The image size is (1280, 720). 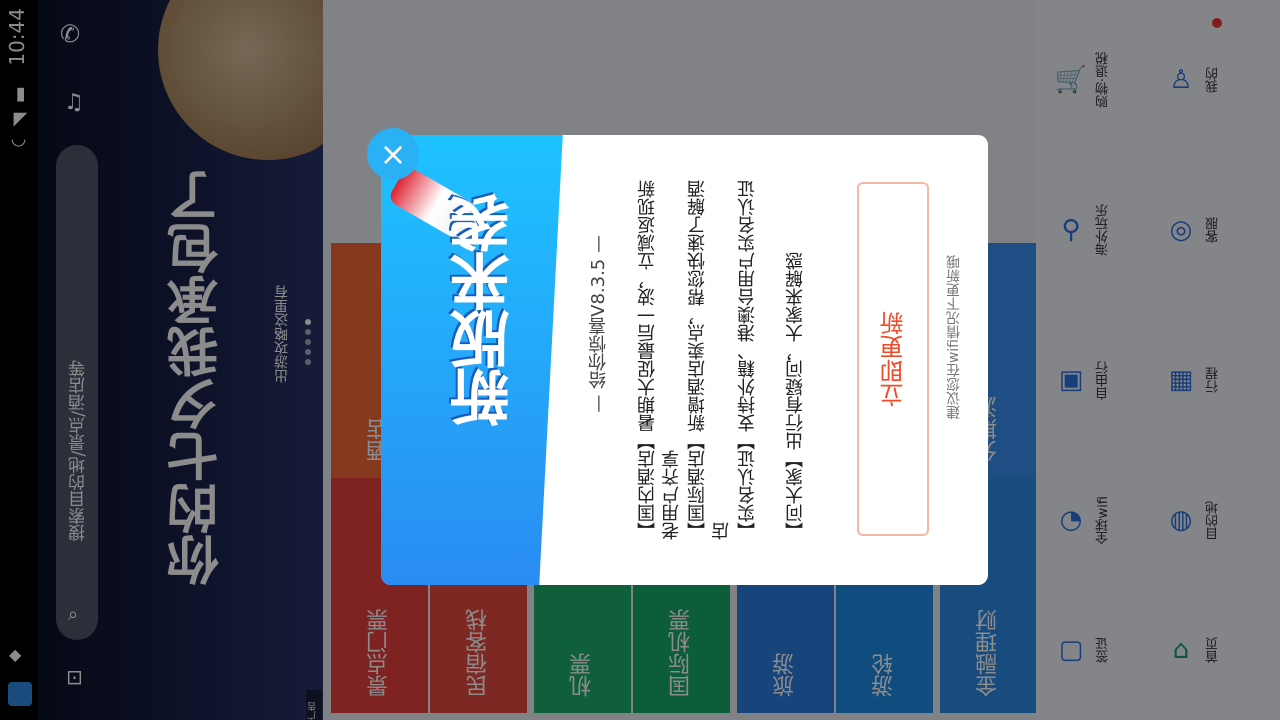 I want to click on dialog-line-1: 【国内酒店】暑期大促最后一波，立减返现新老用户齐享, so click(x=659, y=360).